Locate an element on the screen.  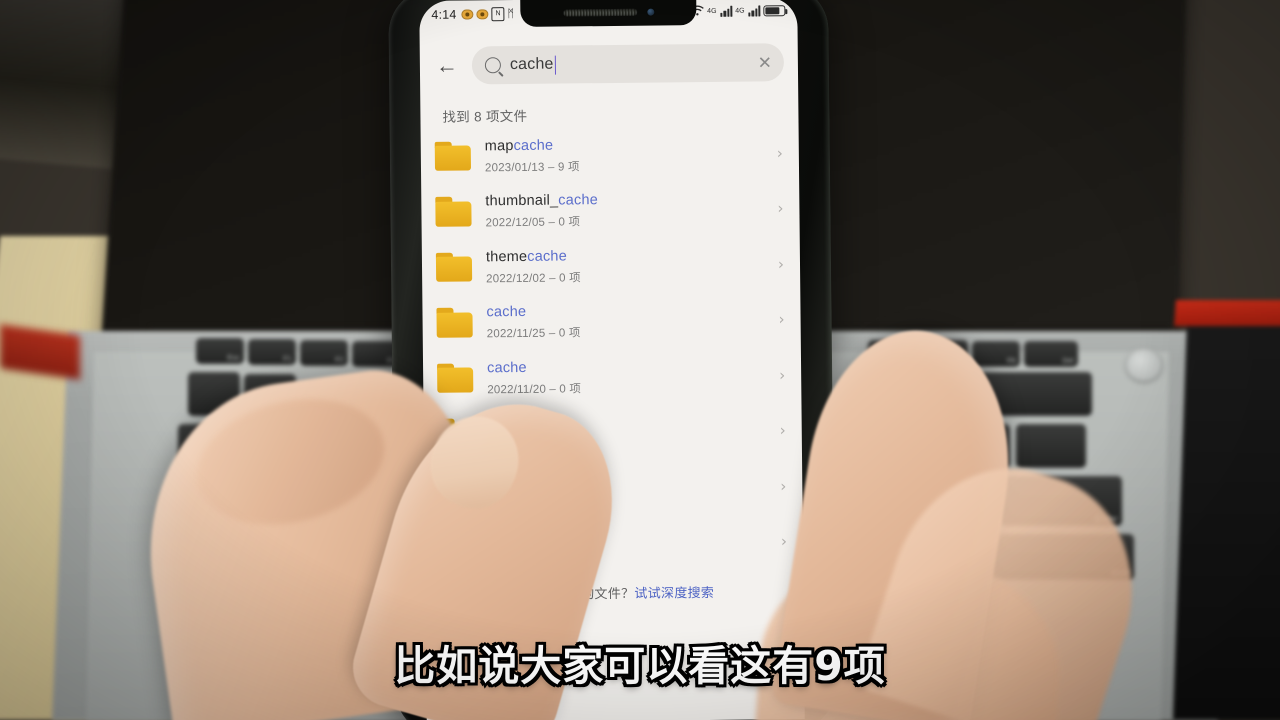
deep-search-link: 试试深度搜索 is located at coordinates (674, 593).